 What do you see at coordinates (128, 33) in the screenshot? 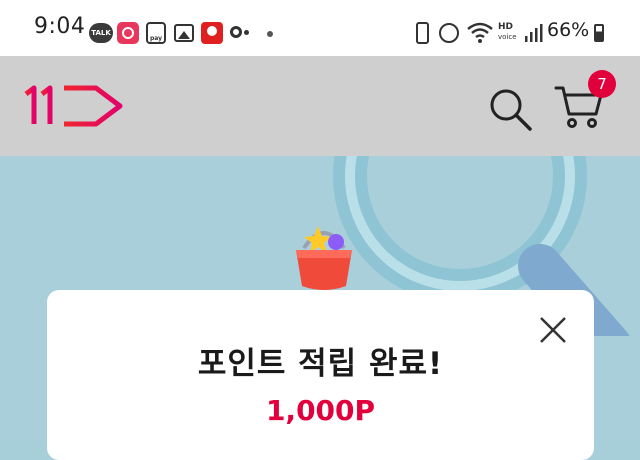
I see `app-notification-icon` at bounding box center [128, 33].